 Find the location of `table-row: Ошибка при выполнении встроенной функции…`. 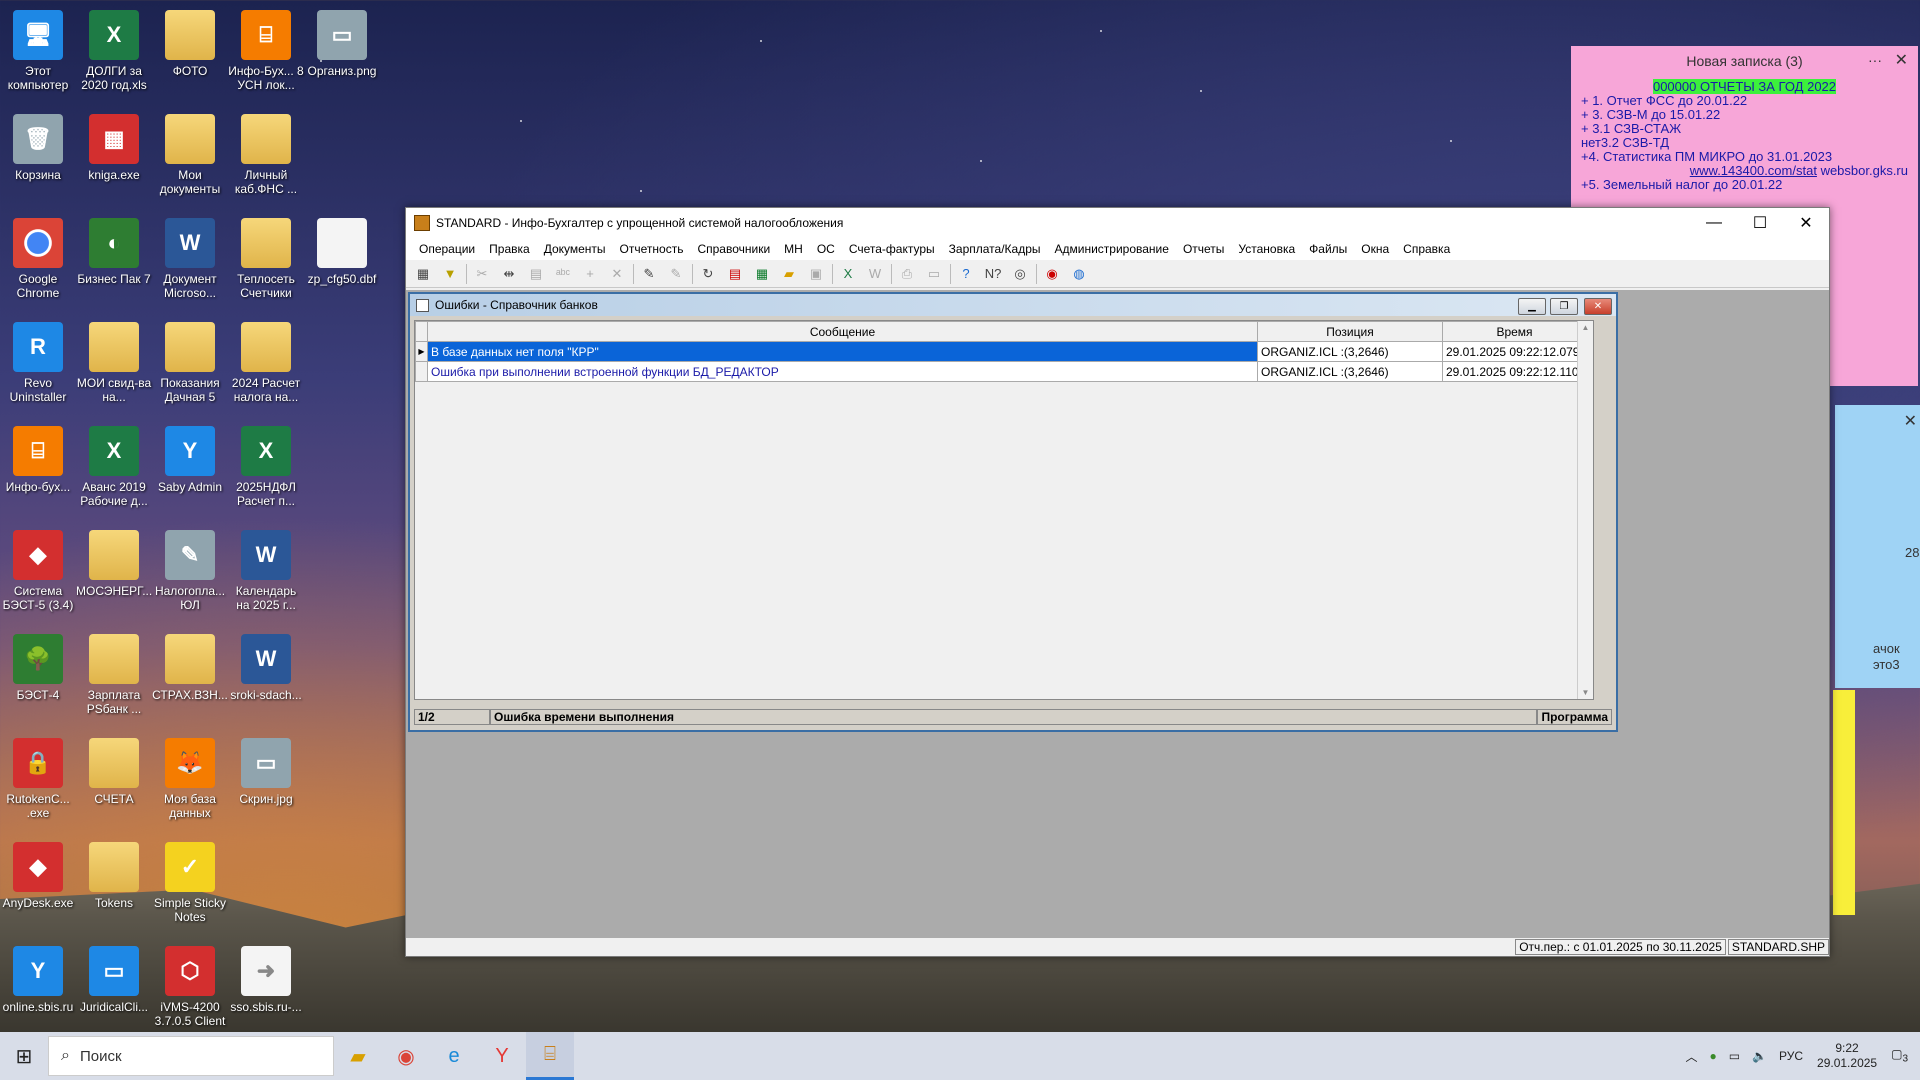

table-row: Ошибка при выполнении встроенной функции… is located at coordinates (1001, 371).